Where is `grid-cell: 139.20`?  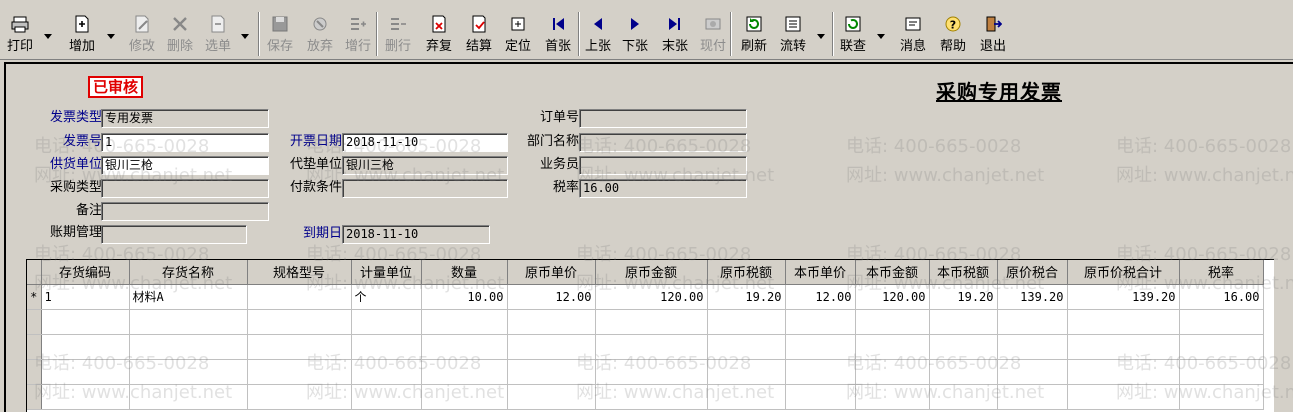
grid-cell: 139.20 is located at coordinates (1032, 297).